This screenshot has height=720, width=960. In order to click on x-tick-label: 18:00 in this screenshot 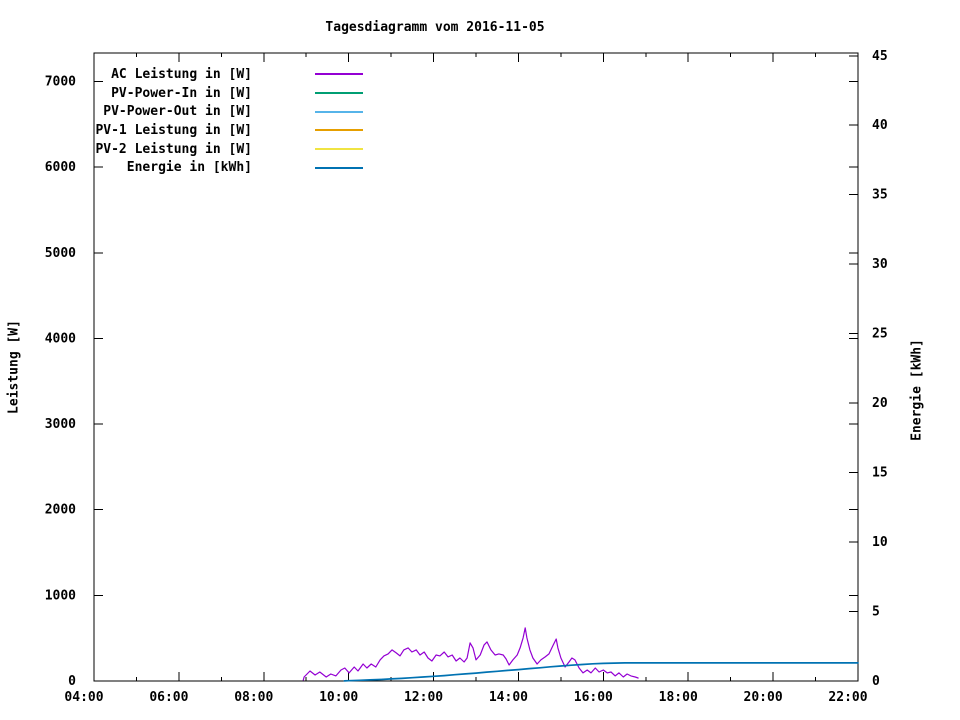, I will do `click(678, 697)`.